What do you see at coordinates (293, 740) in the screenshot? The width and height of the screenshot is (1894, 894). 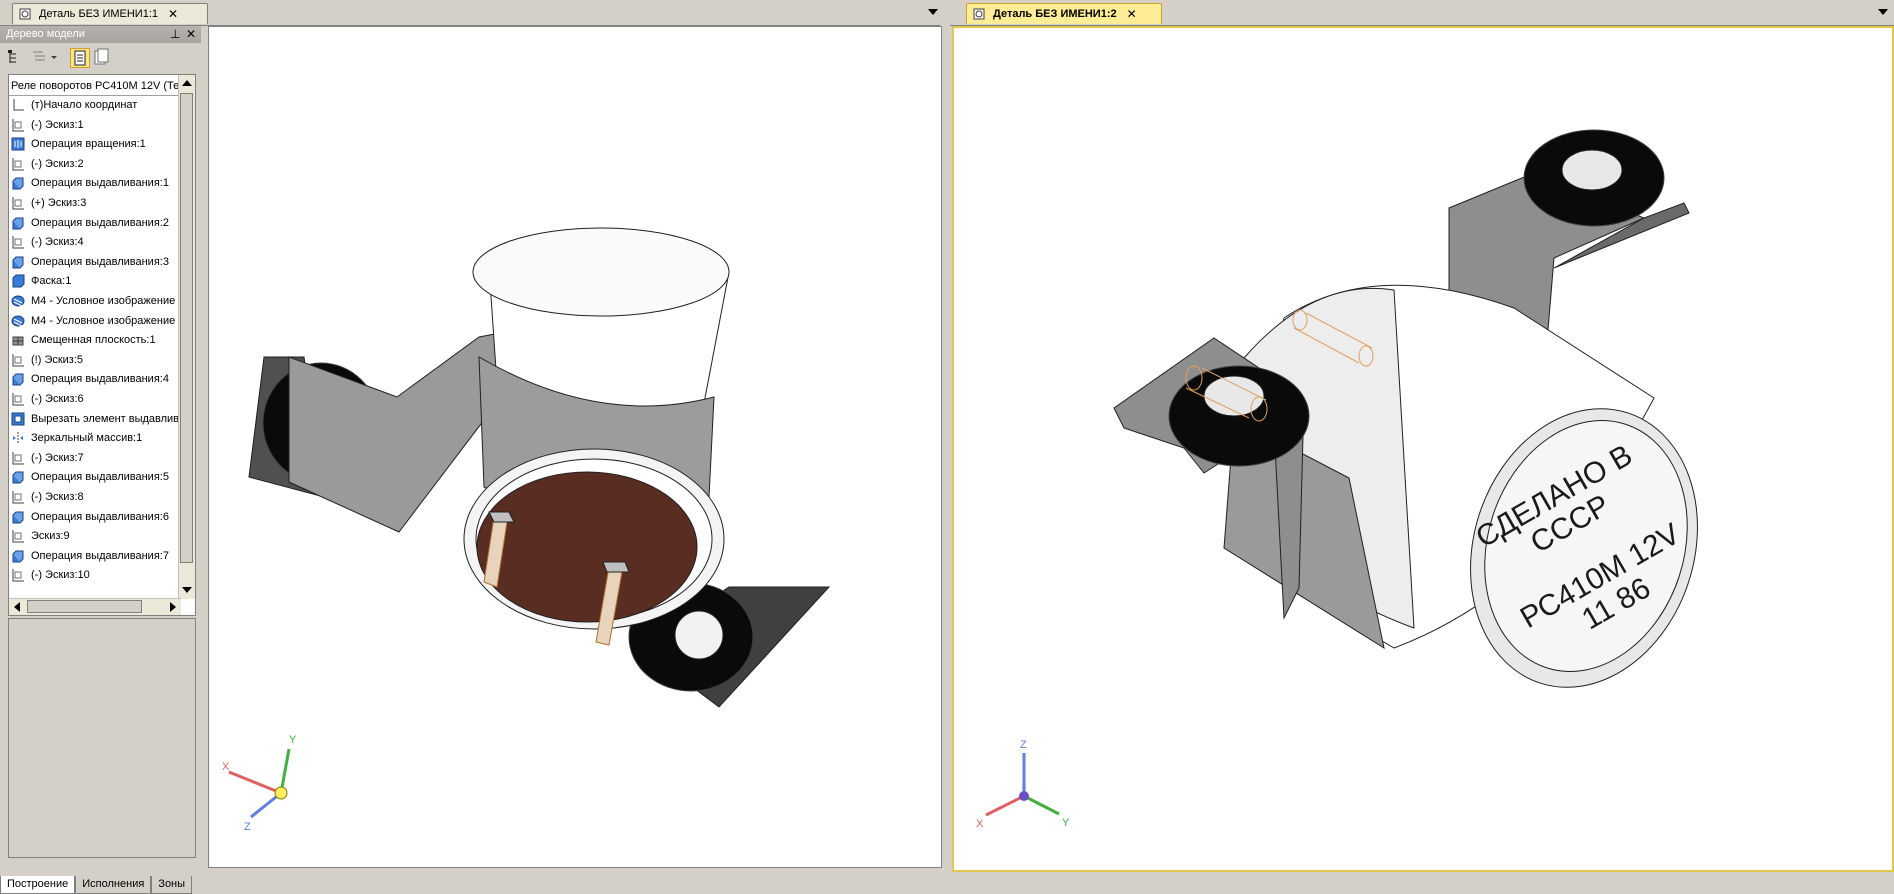 I see `axis-y-label: Y` at bounding box center [293, 740].